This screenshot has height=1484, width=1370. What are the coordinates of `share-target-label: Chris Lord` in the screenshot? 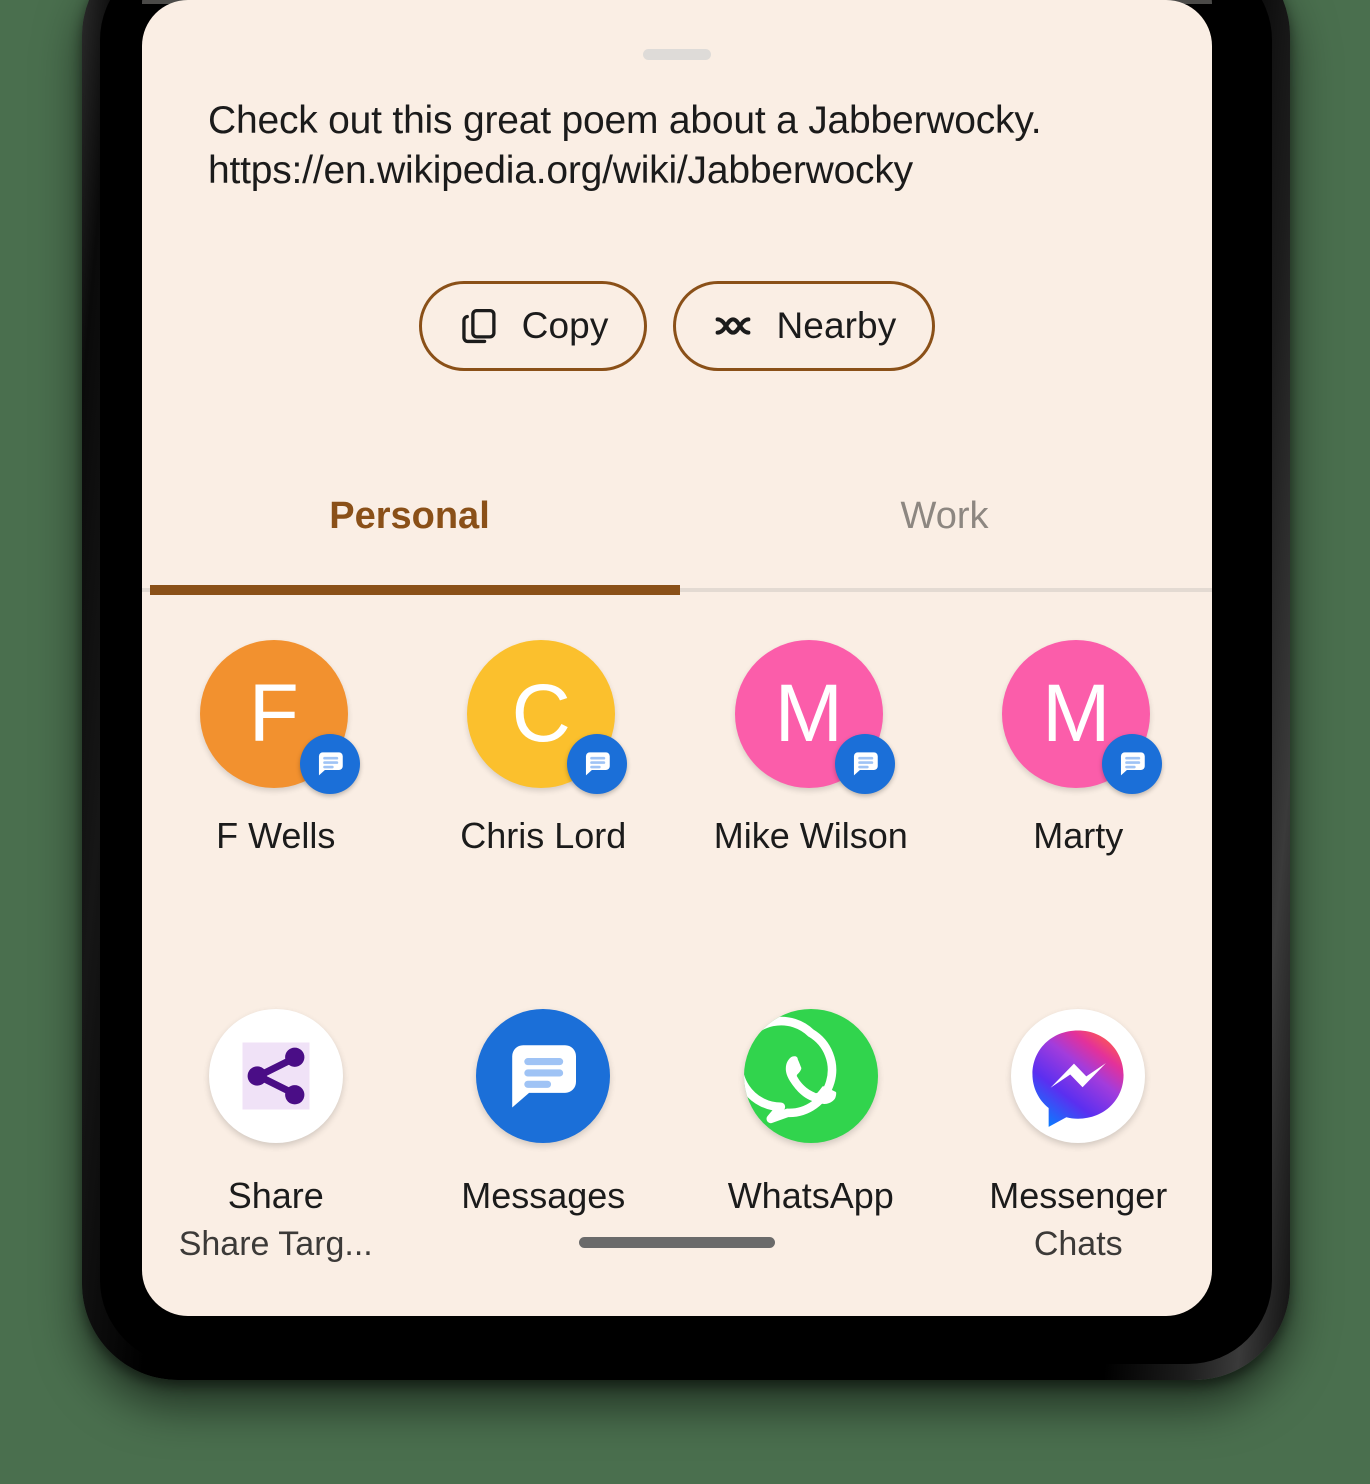 It's located at (543, 835).